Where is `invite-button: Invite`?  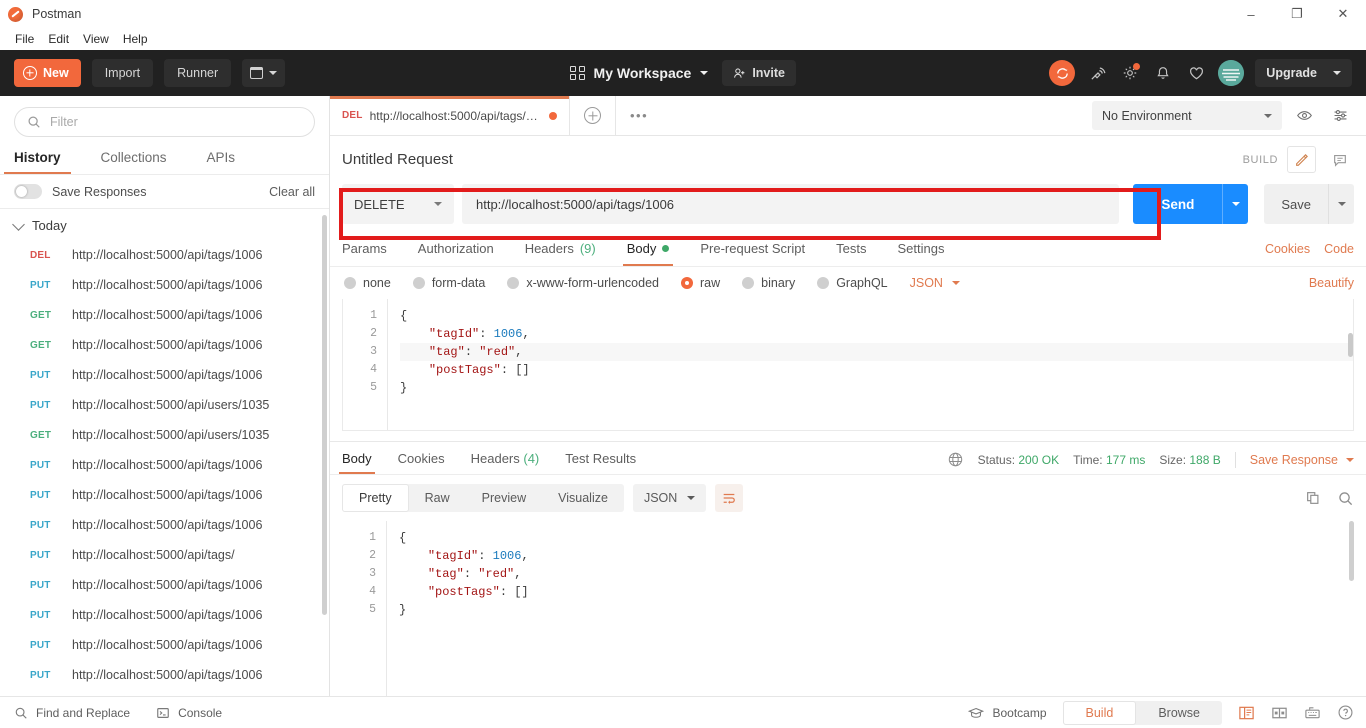
invite-button: Invite is located at coordinates (759, 73).